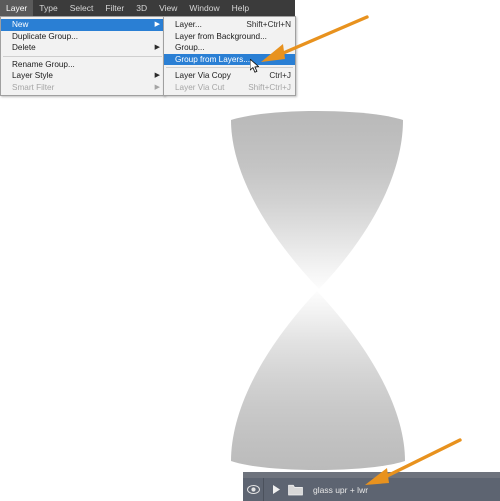 The width and height of the screenshot is (500, 501). I want to click on menu-item-label: New, so click(20, 24).